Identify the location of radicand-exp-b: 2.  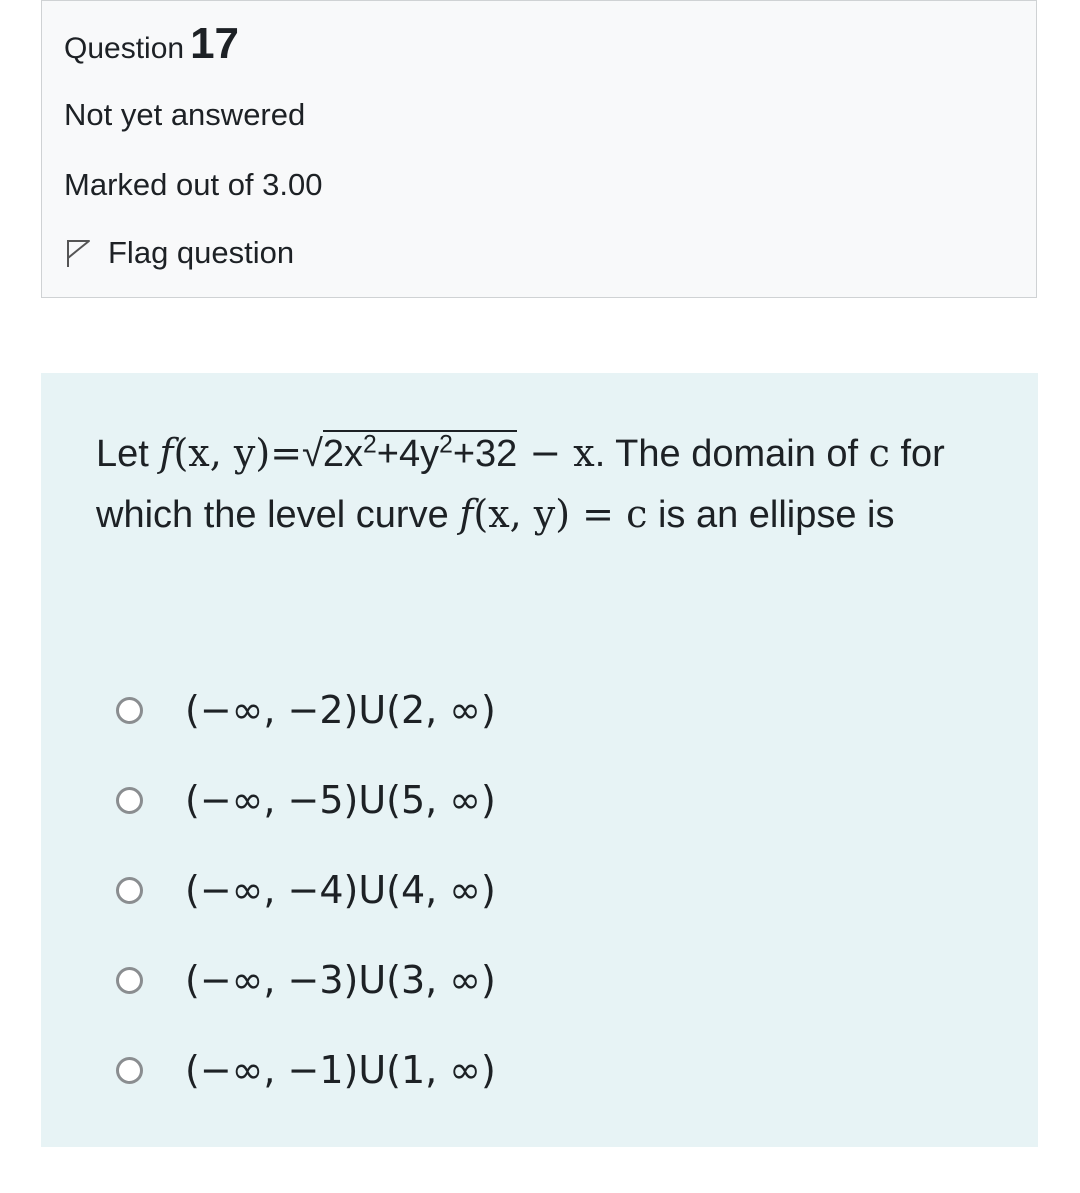
(446, 445).